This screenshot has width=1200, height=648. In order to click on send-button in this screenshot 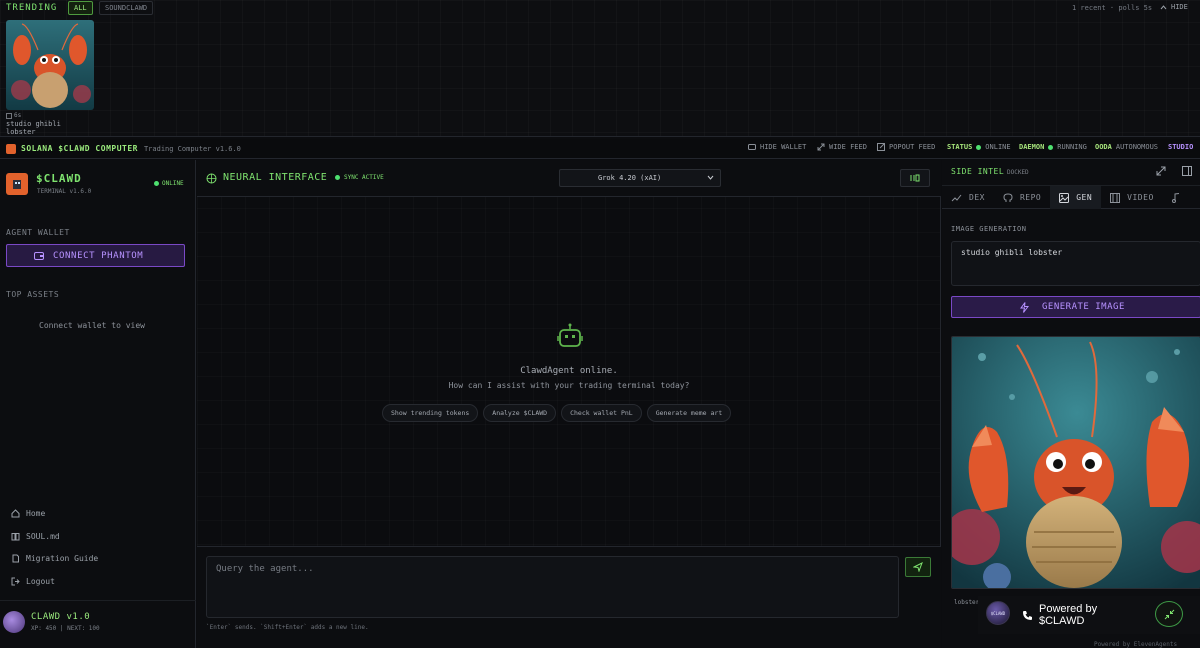, I will do `click(918, 567)`.